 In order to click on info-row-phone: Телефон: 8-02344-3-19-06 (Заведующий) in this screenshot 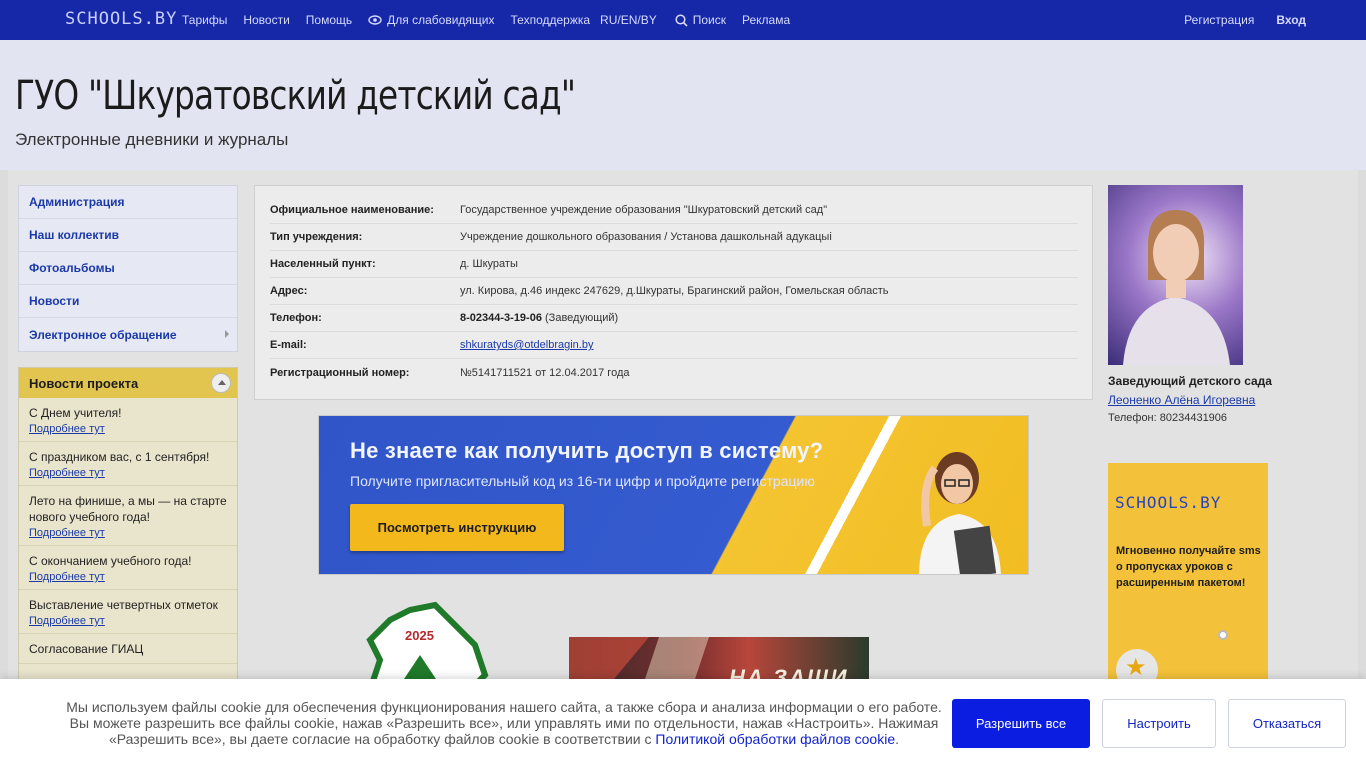, I will do `click(674, 318)`.